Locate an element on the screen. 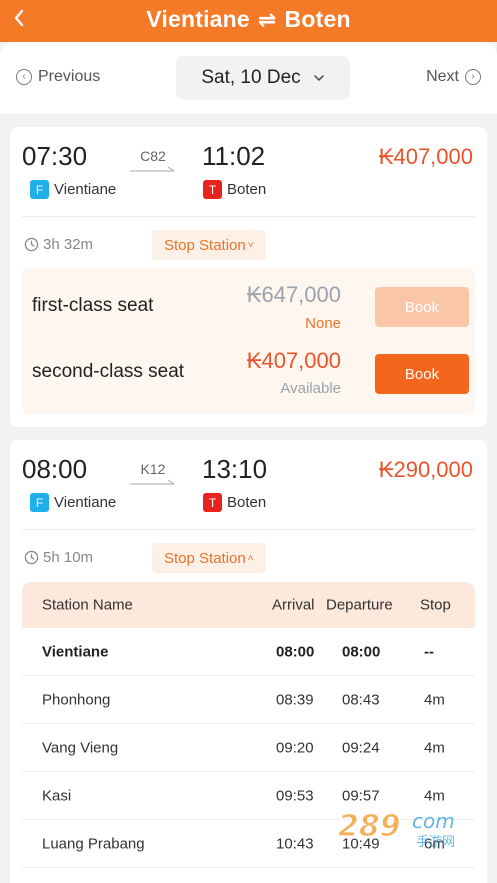 The width and height of the screenshot is (497, 883). seat-availability: None is located at coordinates (323, 323).